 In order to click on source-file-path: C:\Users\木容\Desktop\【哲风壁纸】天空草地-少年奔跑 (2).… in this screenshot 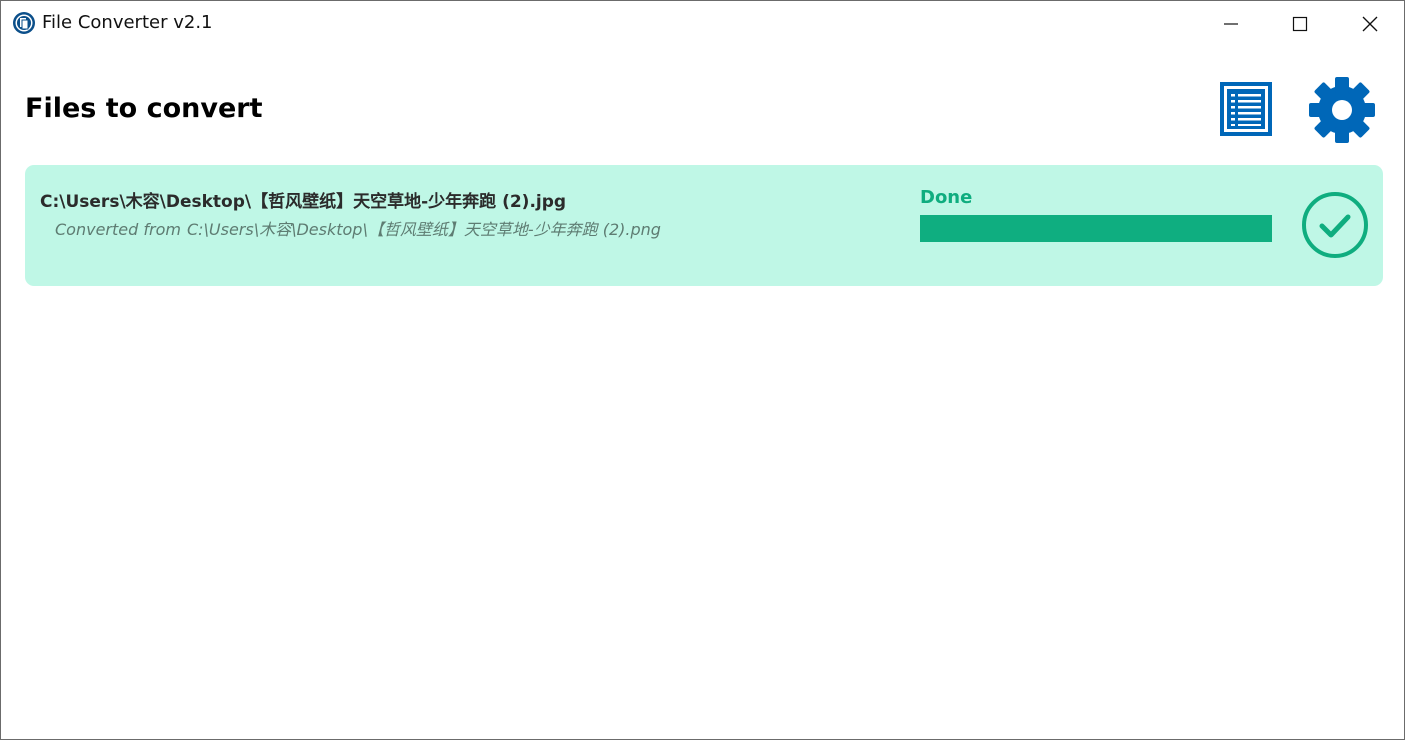, I will do `click(423, 229)`.